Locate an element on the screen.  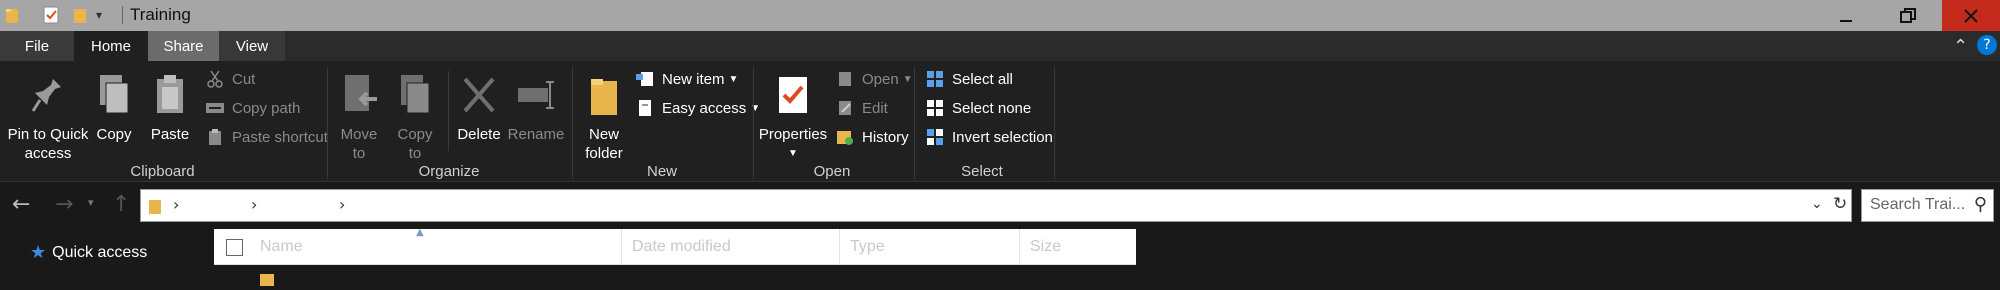
forward-arrow-icon: → is located at coordinates (64, 204).